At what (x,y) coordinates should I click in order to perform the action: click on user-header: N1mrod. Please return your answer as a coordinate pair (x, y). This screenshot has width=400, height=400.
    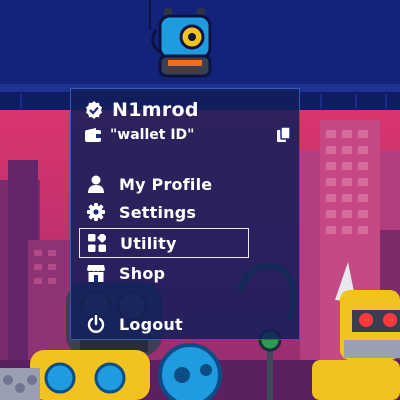
    Looking at the image, I should click on (142, 110).